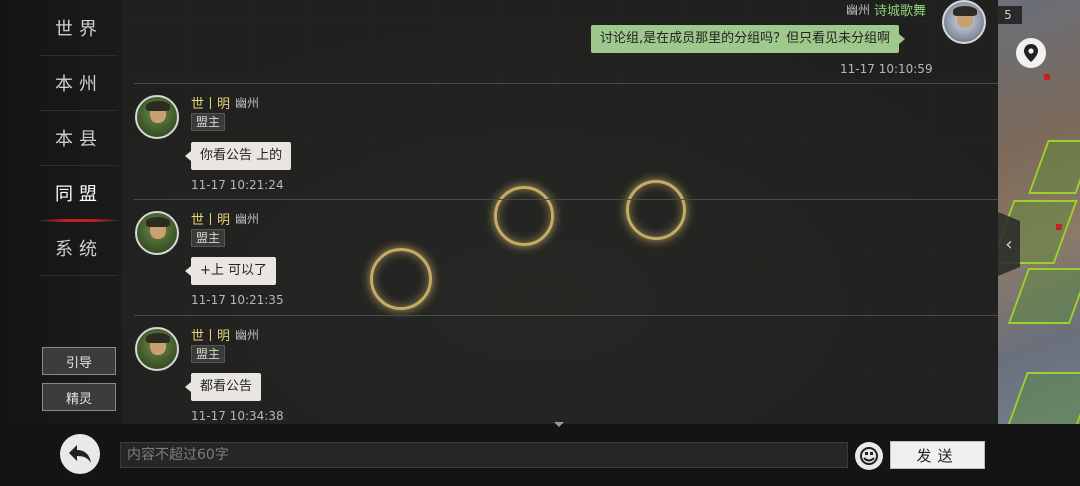  Describe the element at coordinates (1009, 244) in the screenshot. I see `chevron-left-icon: ‹` at that location.